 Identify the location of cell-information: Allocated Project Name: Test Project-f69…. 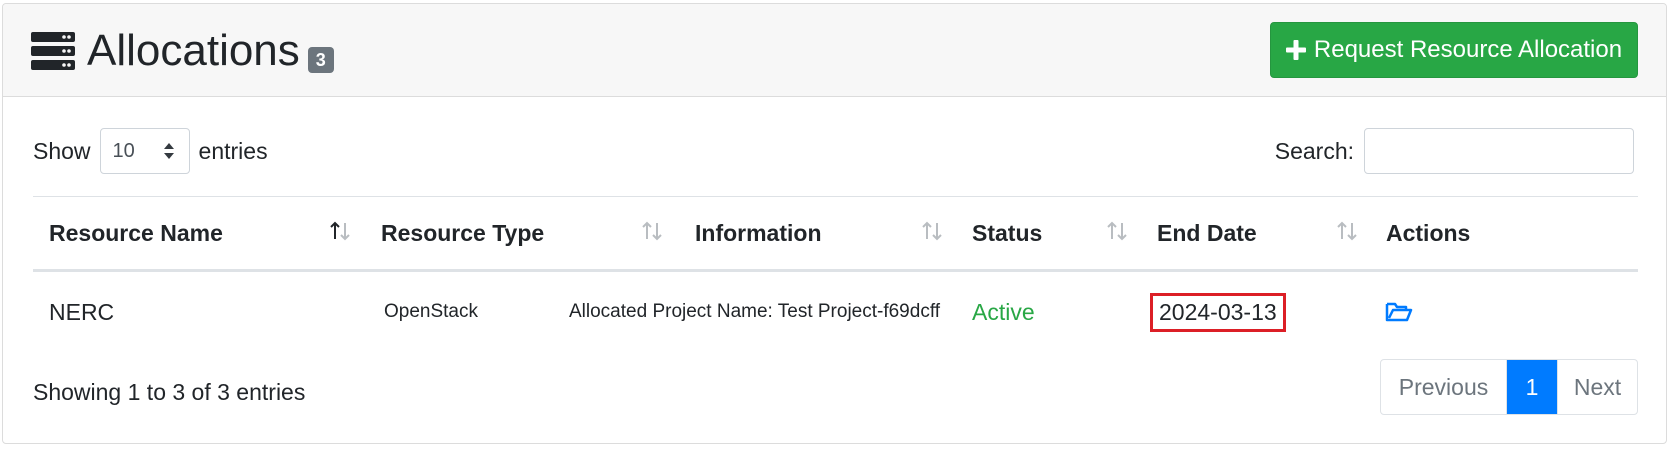
(755, 311).